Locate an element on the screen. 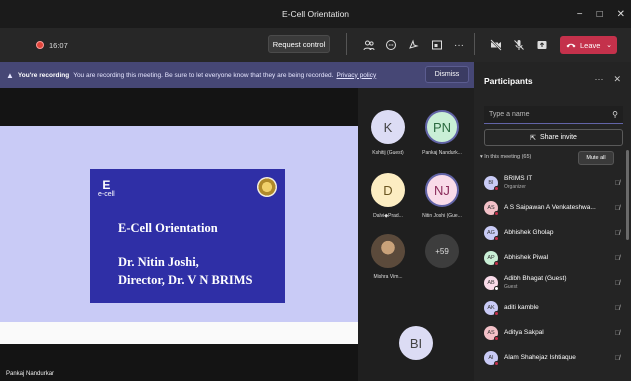 The image size is (631, 381). chevron-down-icon: ⌄ is located at coordinates (609, 45).